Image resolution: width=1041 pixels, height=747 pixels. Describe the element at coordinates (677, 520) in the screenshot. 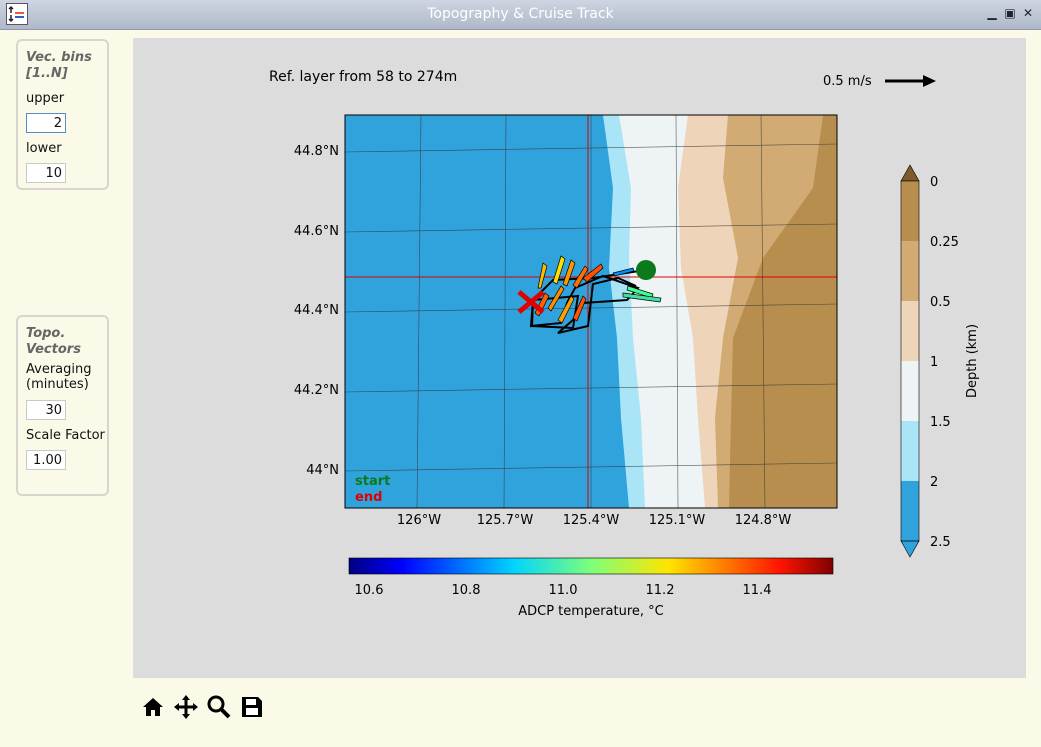

I see `lon-tick: 125.1°W` at that location.